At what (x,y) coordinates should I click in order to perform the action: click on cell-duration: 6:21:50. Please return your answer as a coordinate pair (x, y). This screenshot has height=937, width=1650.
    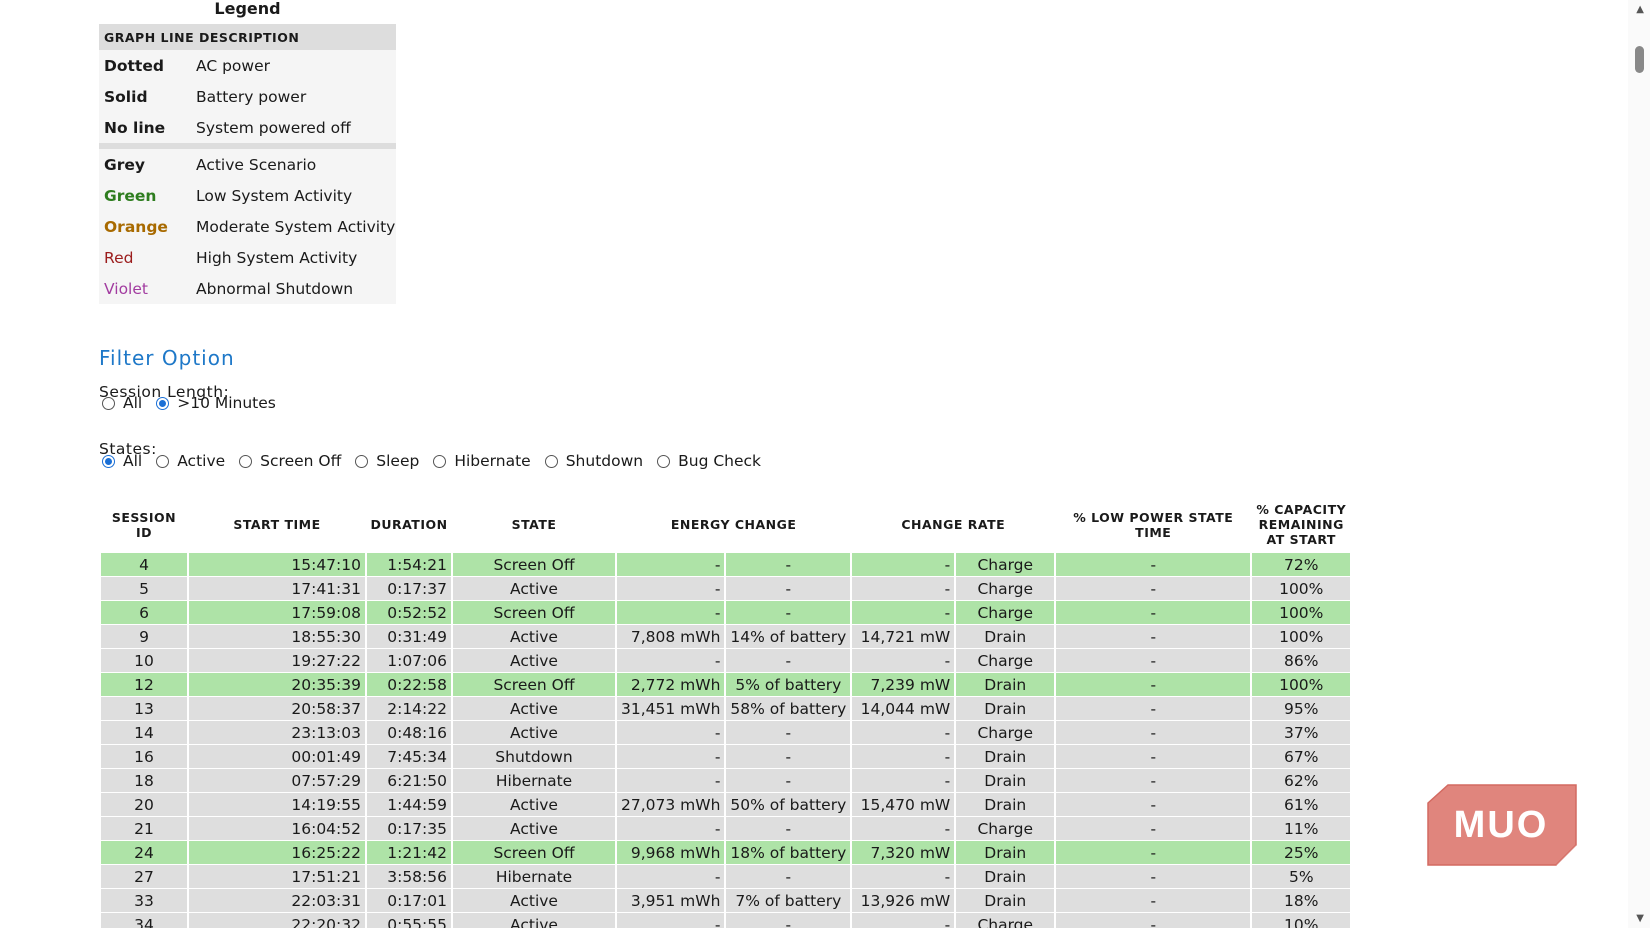
    Looking at the image, I should click on (409, 780).